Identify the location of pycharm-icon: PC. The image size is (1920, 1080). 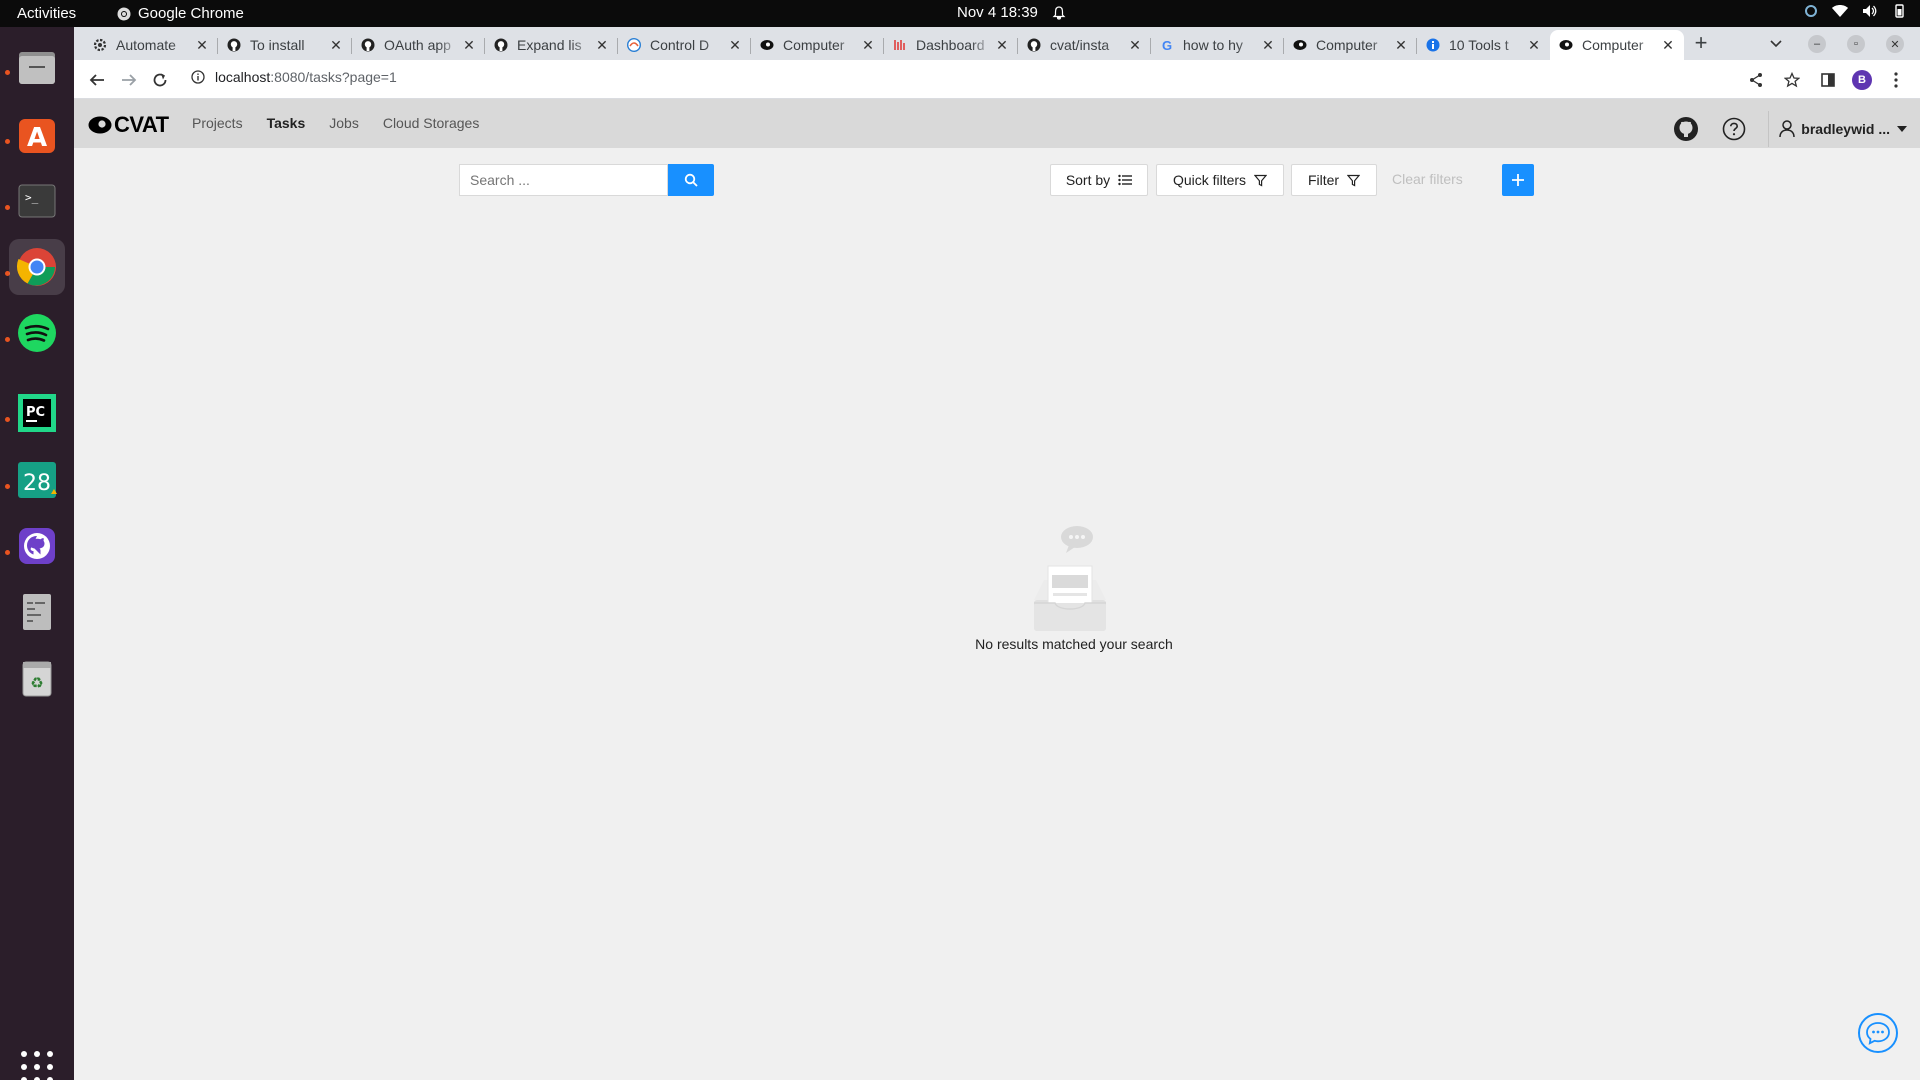
(37, 413).